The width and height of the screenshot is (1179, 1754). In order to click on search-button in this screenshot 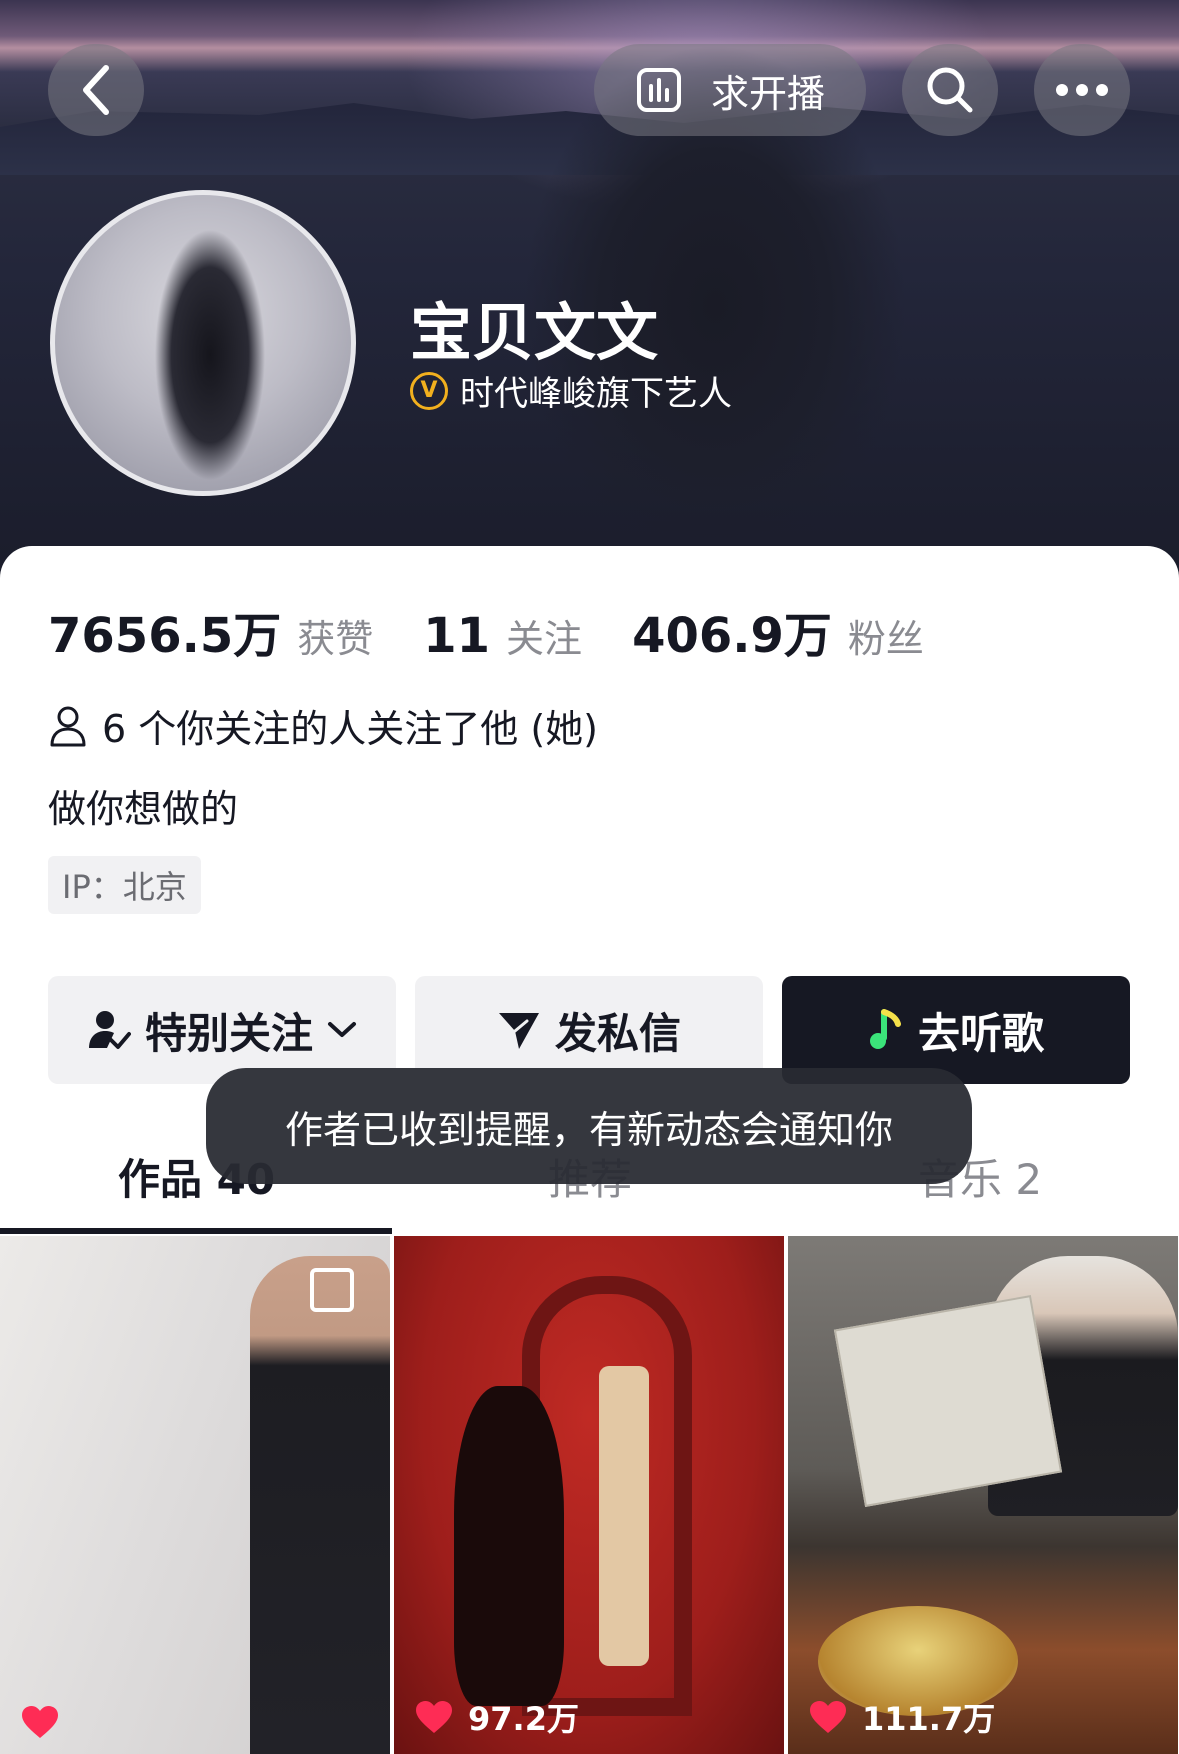, I will do `click(950, 90)`.